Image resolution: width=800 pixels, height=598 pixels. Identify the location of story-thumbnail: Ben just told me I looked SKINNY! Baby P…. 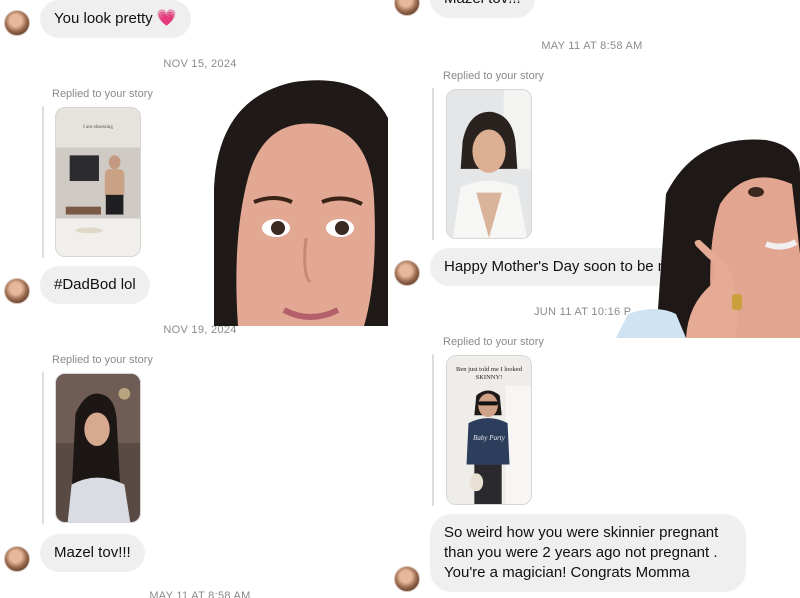
(489, 430).